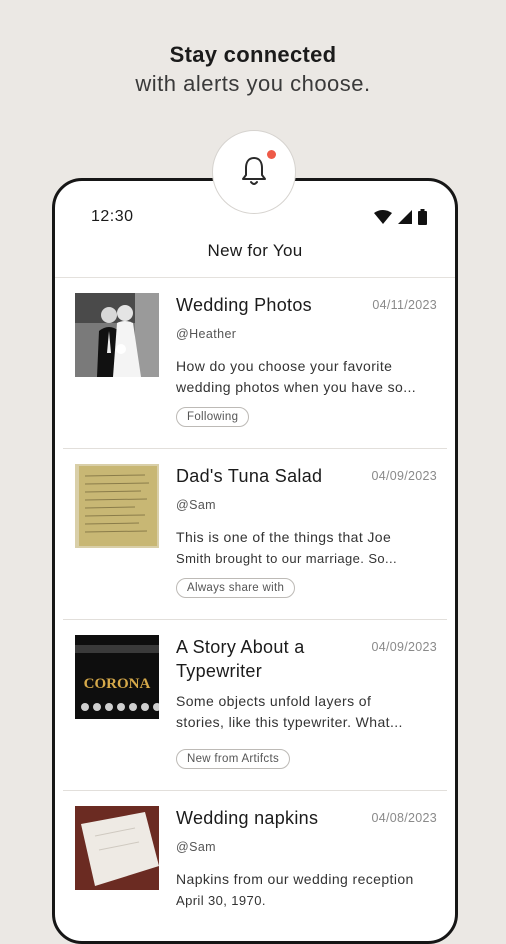 Image resolution: width=506 pixels, height=944 pixels. I want to click on card-title-line: Typewriter, so click(219, 671).